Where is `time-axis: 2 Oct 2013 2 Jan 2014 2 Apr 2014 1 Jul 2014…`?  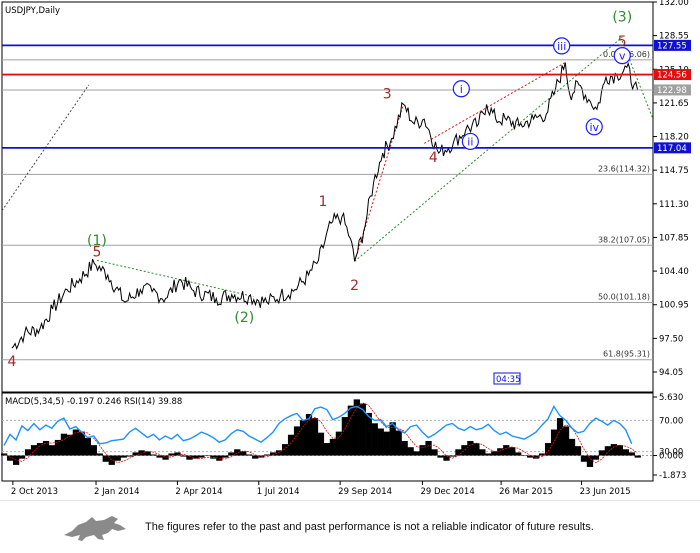
time-axis: 2 Oct 2013 2 Jan 2014 2 Apr 2014 1 Jul 2014… is located at coordinates (321, 489).